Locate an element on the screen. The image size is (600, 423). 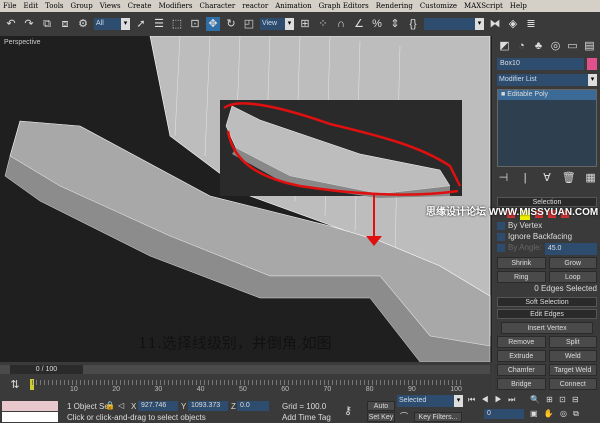
add-time-tag-button: Add Time Tag is located at coordinates (306, 417).